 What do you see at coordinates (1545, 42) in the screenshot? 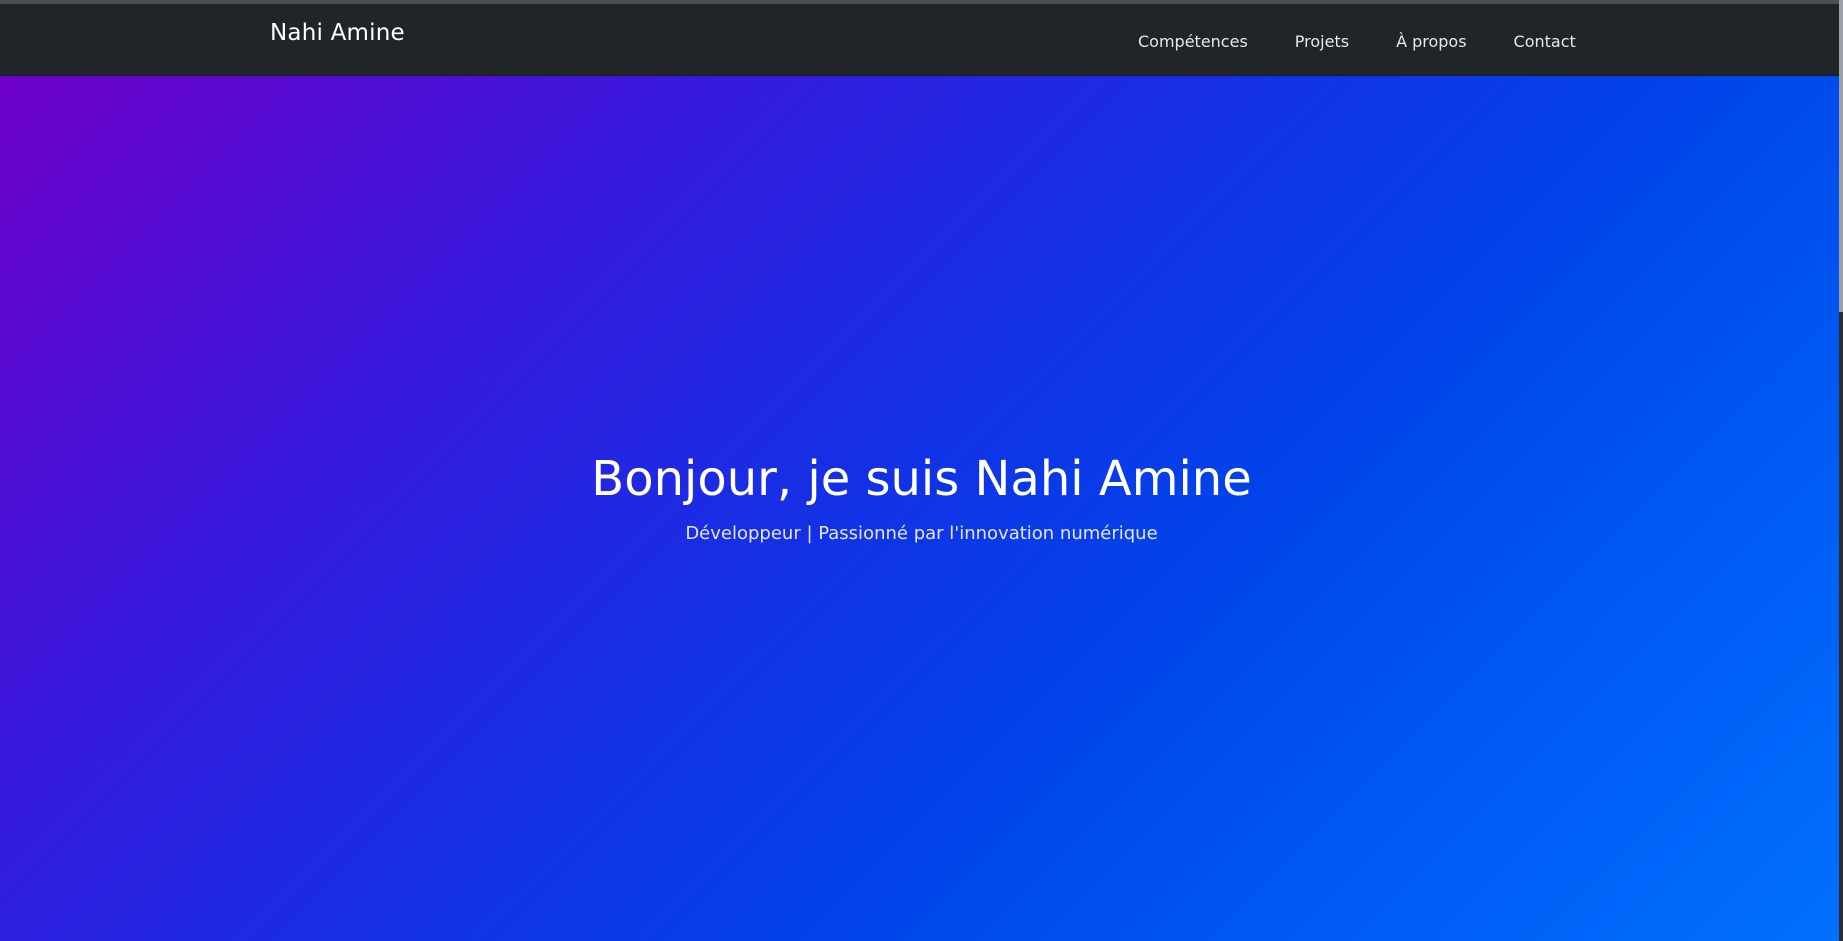
I see `nav-link-contact: Contact` at bounding box center [1545, 42].